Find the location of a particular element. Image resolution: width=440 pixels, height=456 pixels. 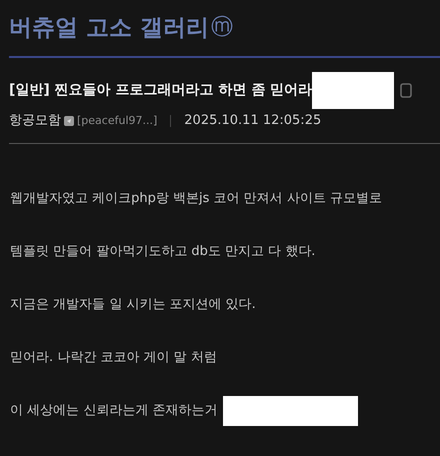

member-icon is located at coordinates (69, 121).